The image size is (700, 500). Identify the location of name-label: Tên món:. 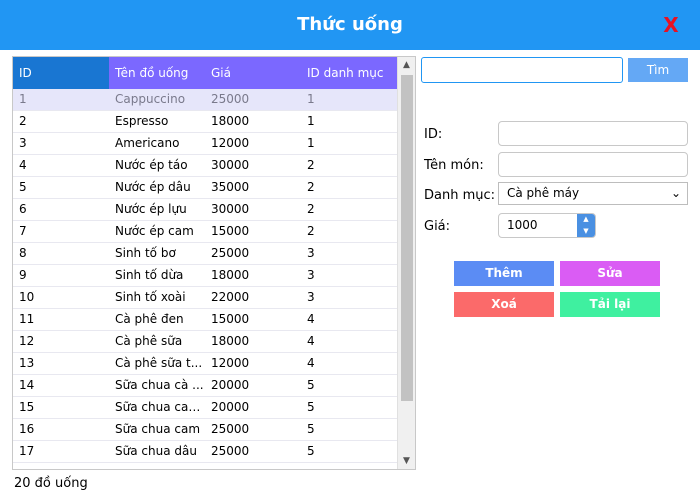
(454, 165).